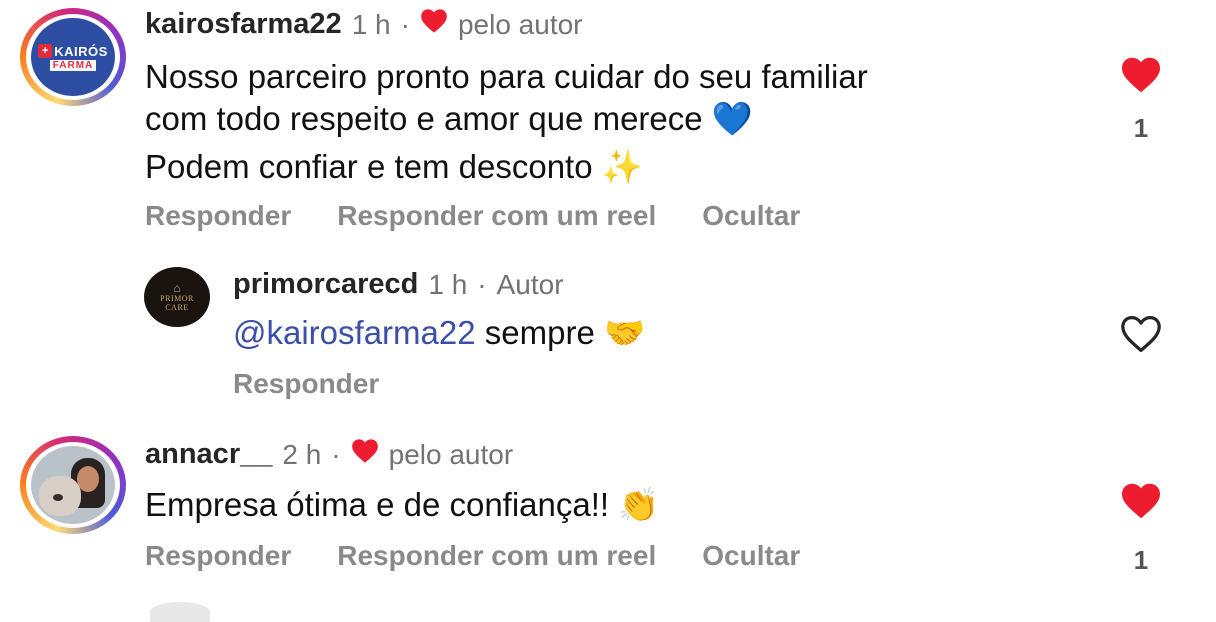 The width and height of the screenshot is (1216, 622). What do you see at coordinates (369, 166) in the screenshot?
I see `comment-line-text: Podem confiar e tem desconto` at bounding box center [369, 166].